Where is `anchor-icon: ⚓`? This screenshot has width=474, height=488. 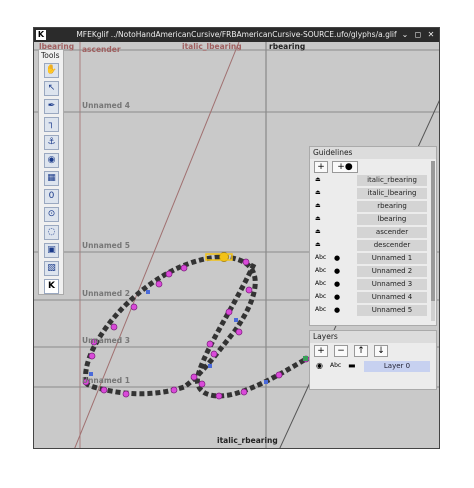 anchor-icon: ⚓ is located at coordinates (51, 142).